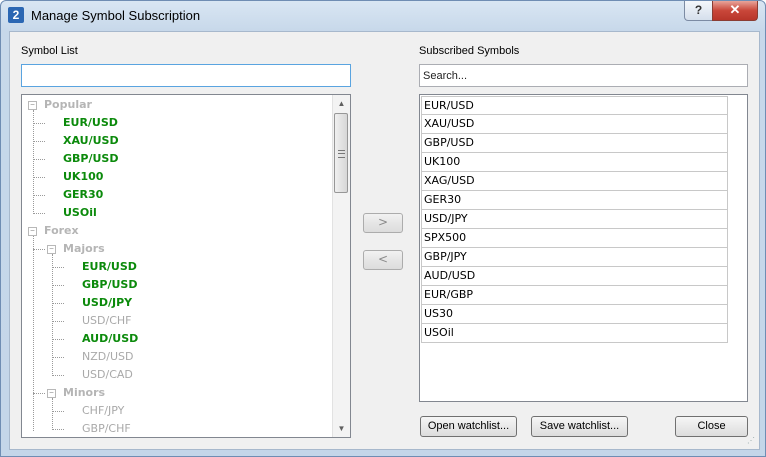 Image resolution: width=766 pixels, height=457 pixels. I want to click on tree-item: USOil, so click(80, 213).